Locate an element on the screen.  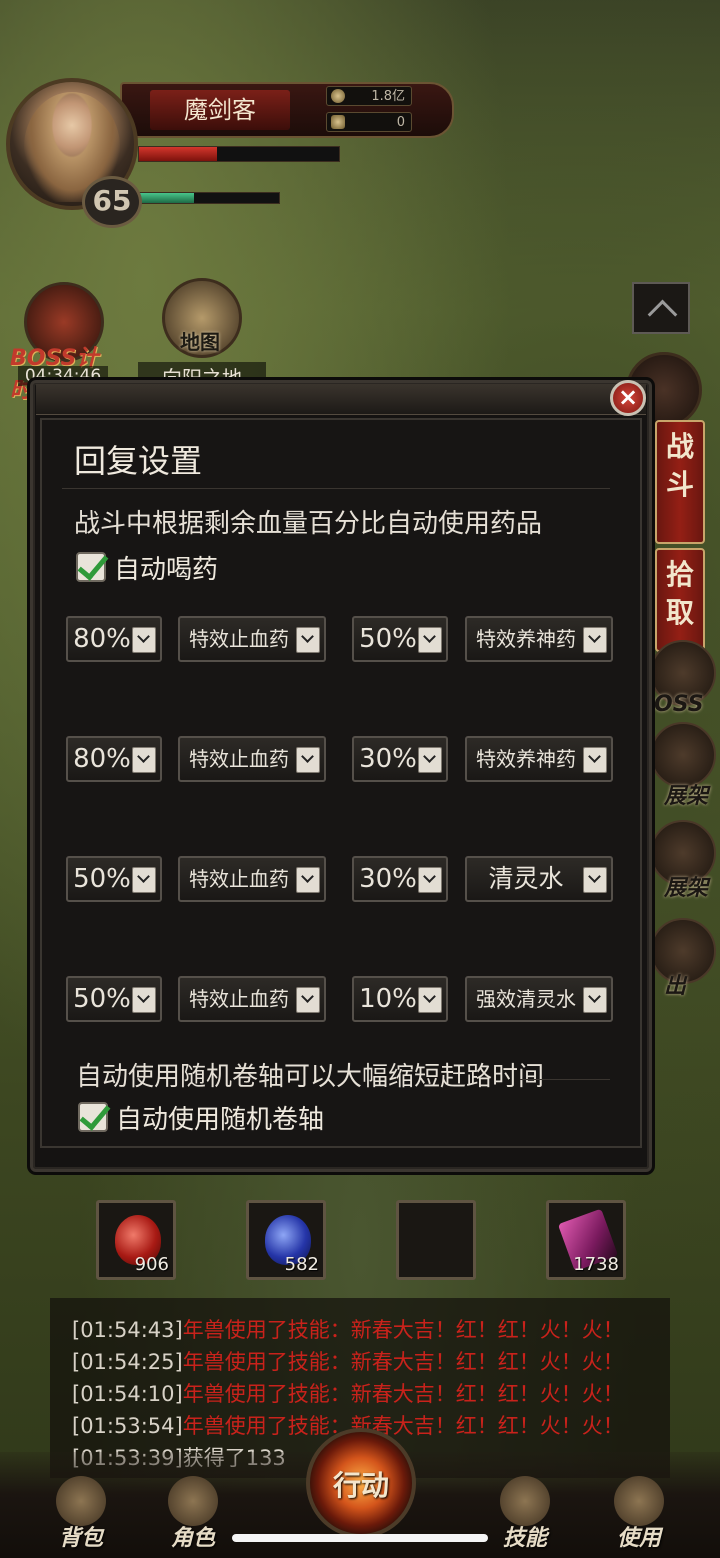
quick-slot-4: 1738 is located at coordinates (586, 1240).